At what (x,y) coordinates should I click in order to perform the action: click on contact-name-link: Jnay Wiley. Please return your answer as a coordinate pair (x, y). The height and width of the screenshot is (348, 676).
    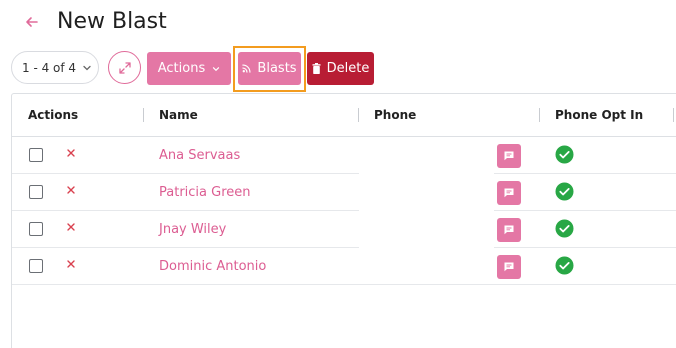
    Looking at the image, I should click on (192, 229).